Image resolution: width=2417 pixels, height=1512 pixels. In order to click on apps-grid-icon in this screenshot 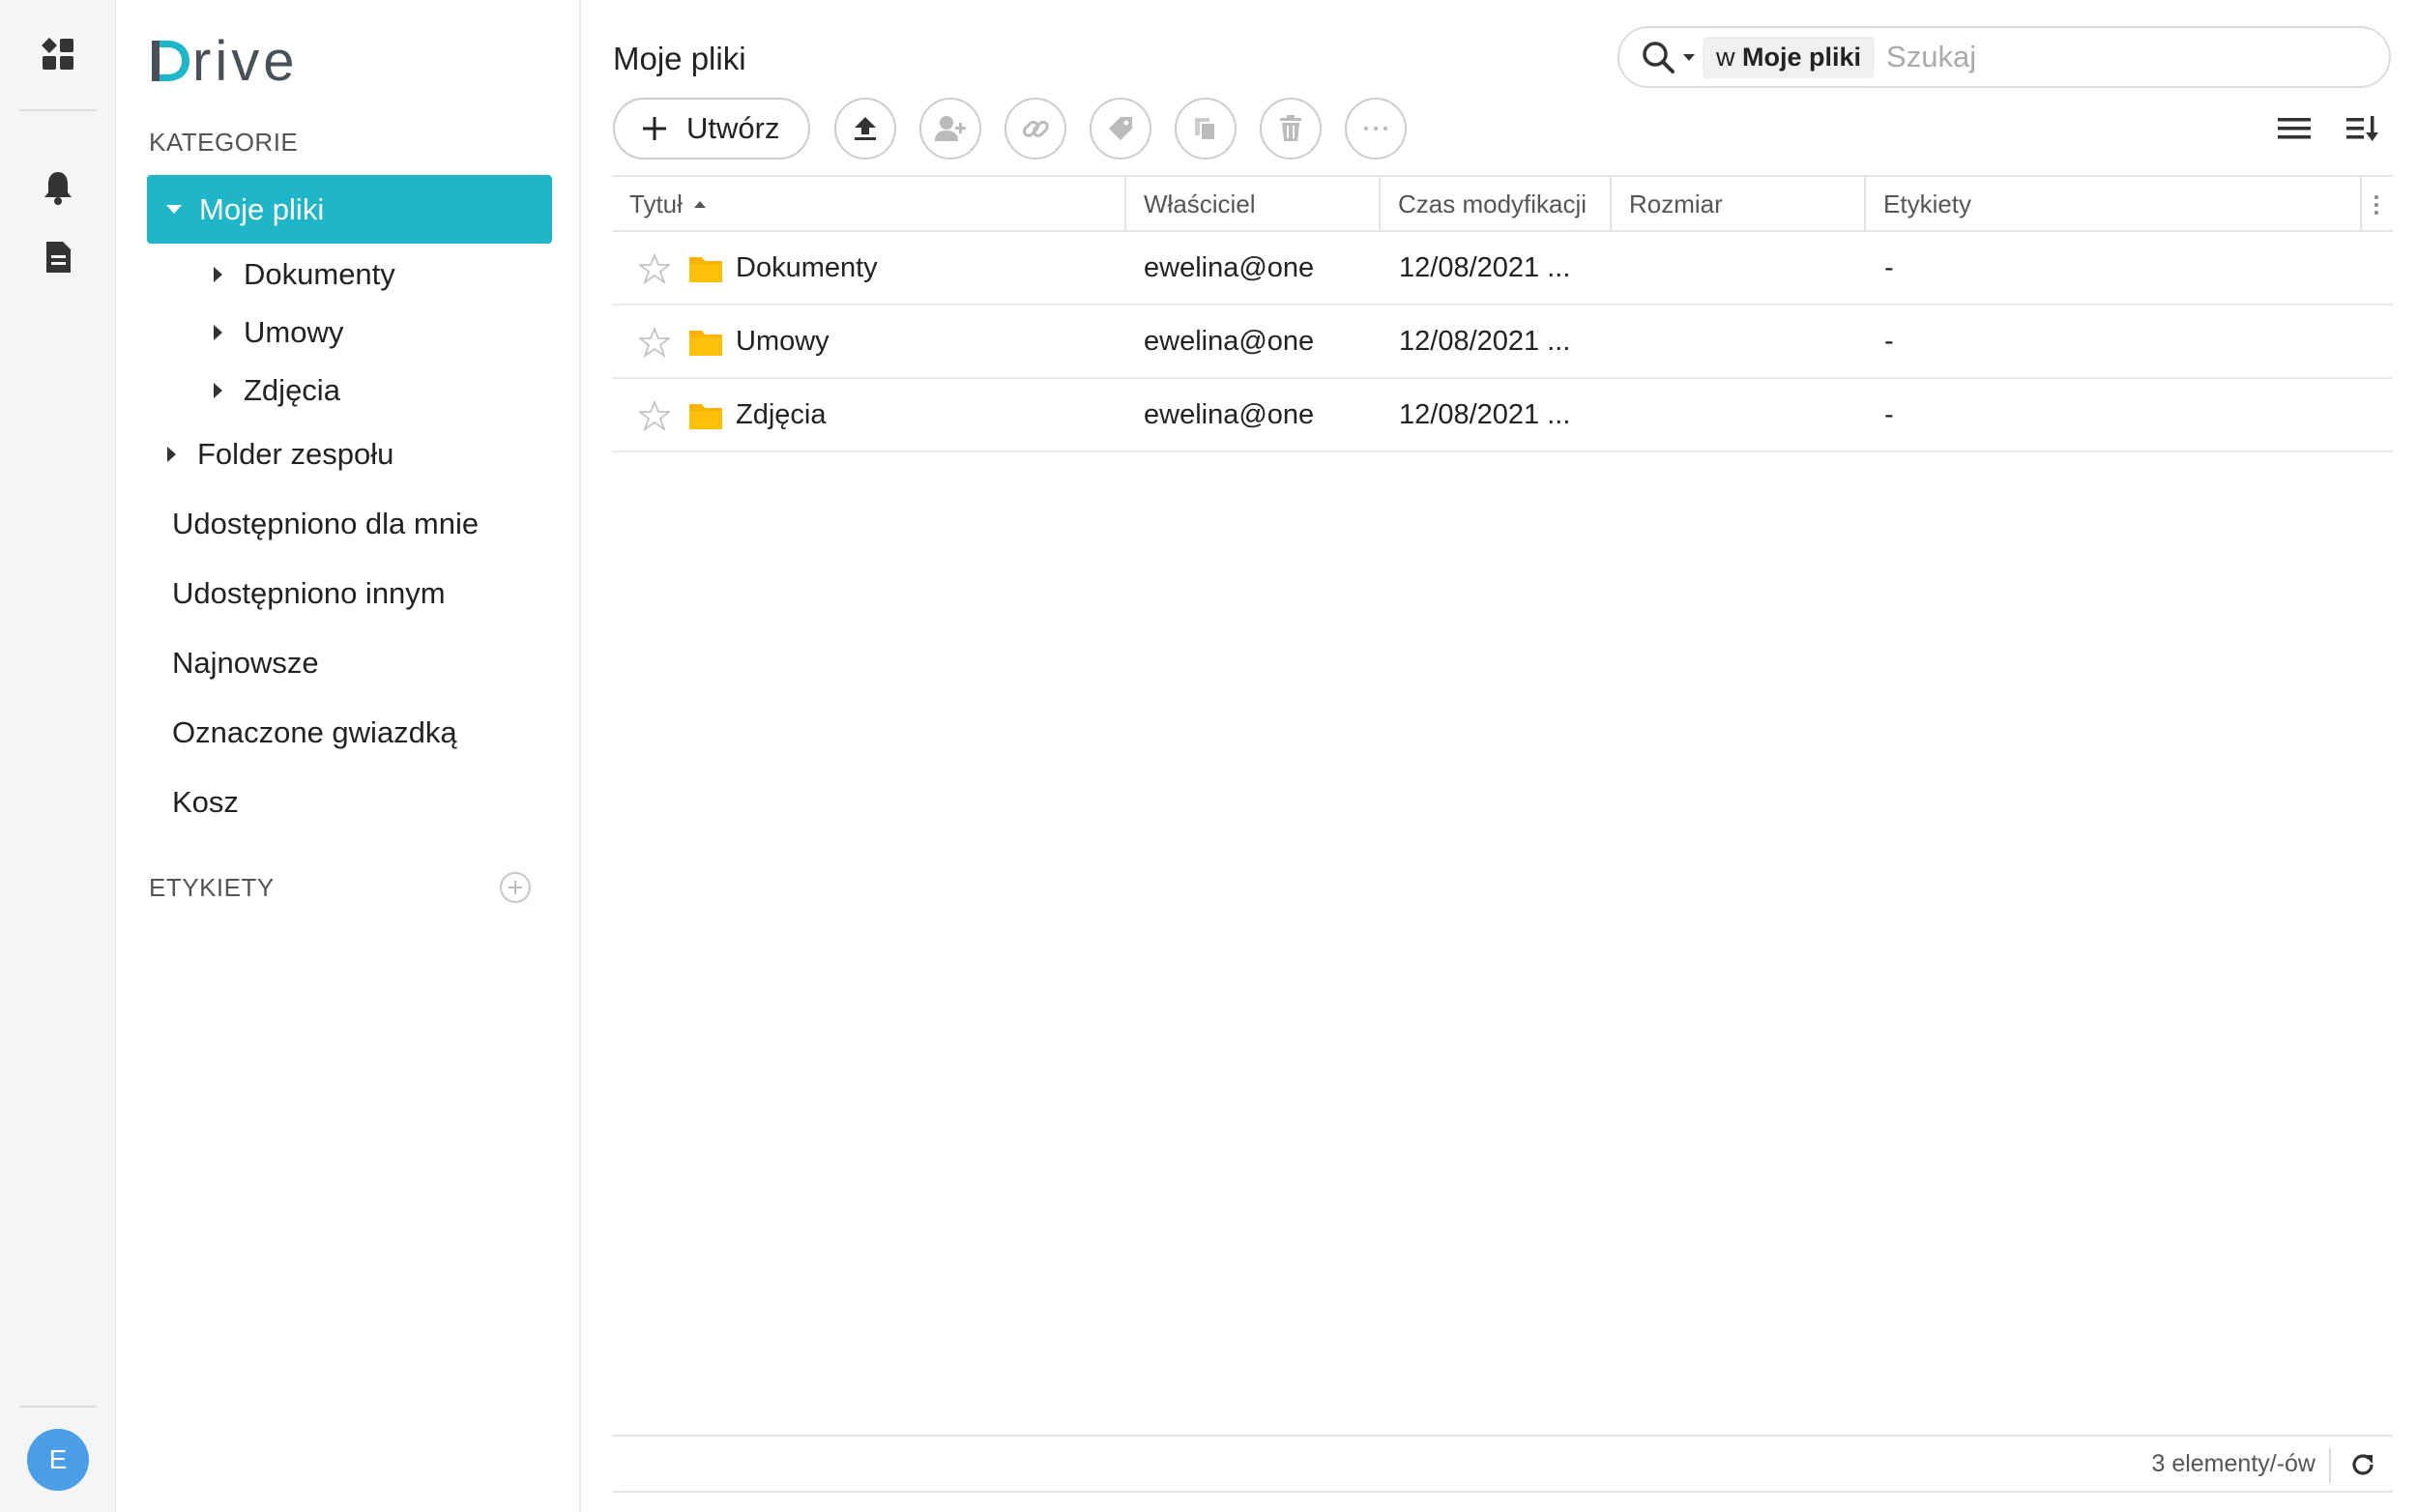, I will do `click(58, 54)`.